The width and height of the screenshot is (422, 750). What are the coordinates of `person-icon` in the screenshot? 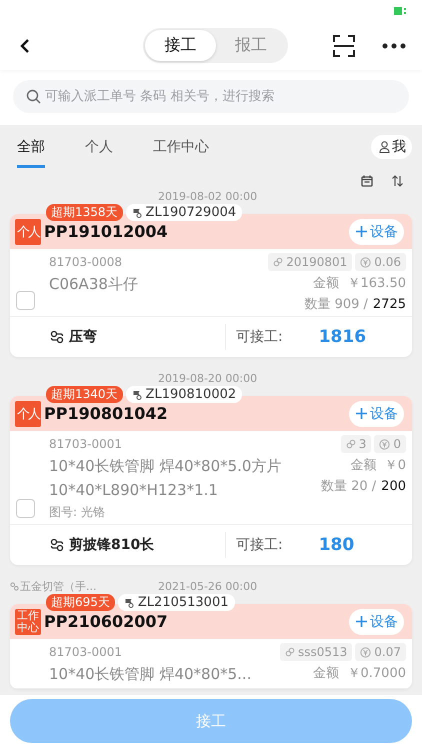 It's located at (384, 147).